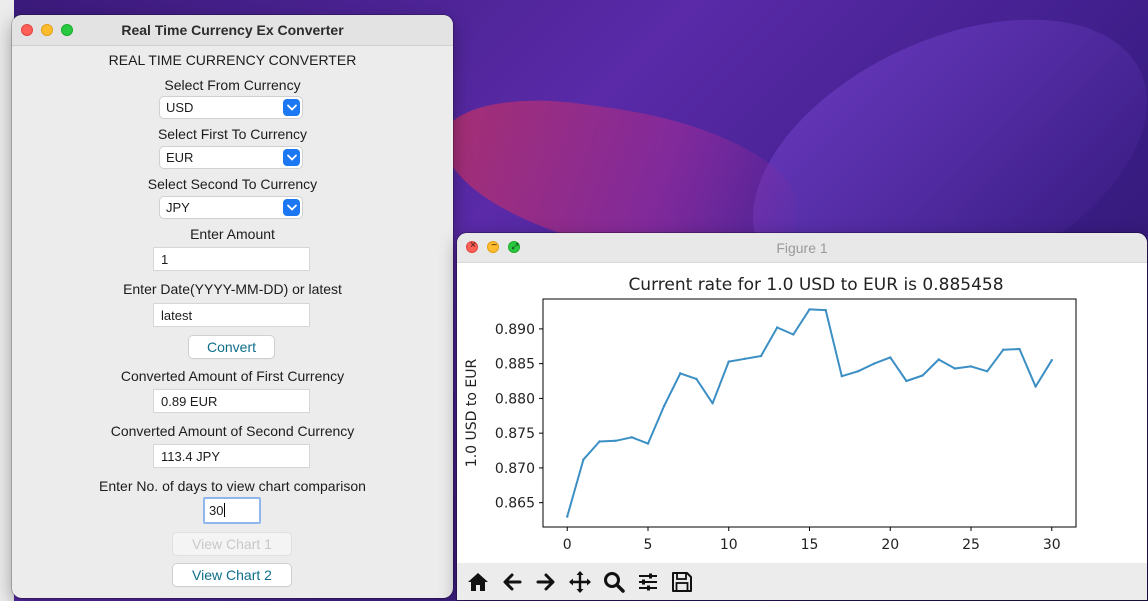  I want to click on view-chart-1-button: View Chart 1, so click(232, 544).